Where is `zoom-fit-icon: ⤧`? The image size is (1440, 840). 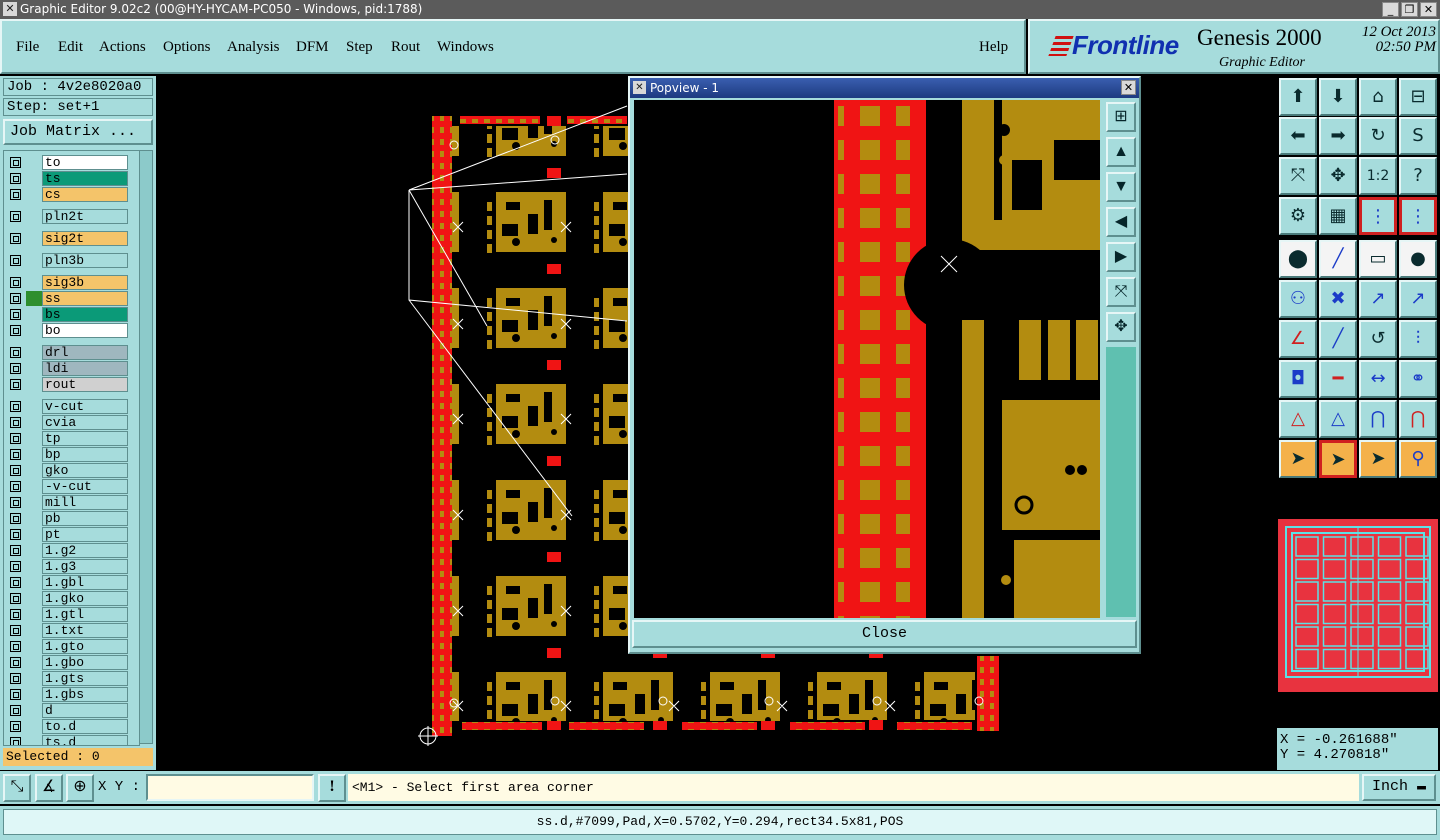
zoom-fit-icon: ⤧ is located at coordinates (1298, 176).